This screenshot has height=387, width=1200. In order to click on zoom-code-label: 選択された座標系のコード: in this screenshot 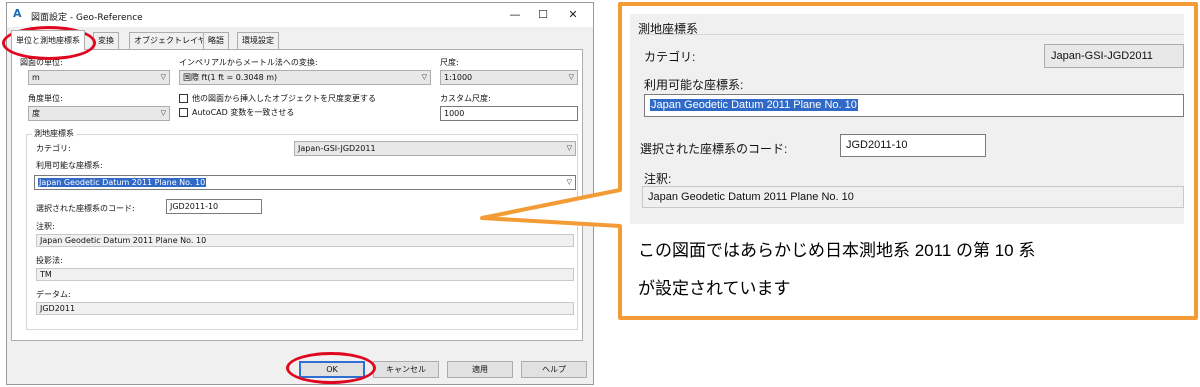, I will do `click(714, 149)`.